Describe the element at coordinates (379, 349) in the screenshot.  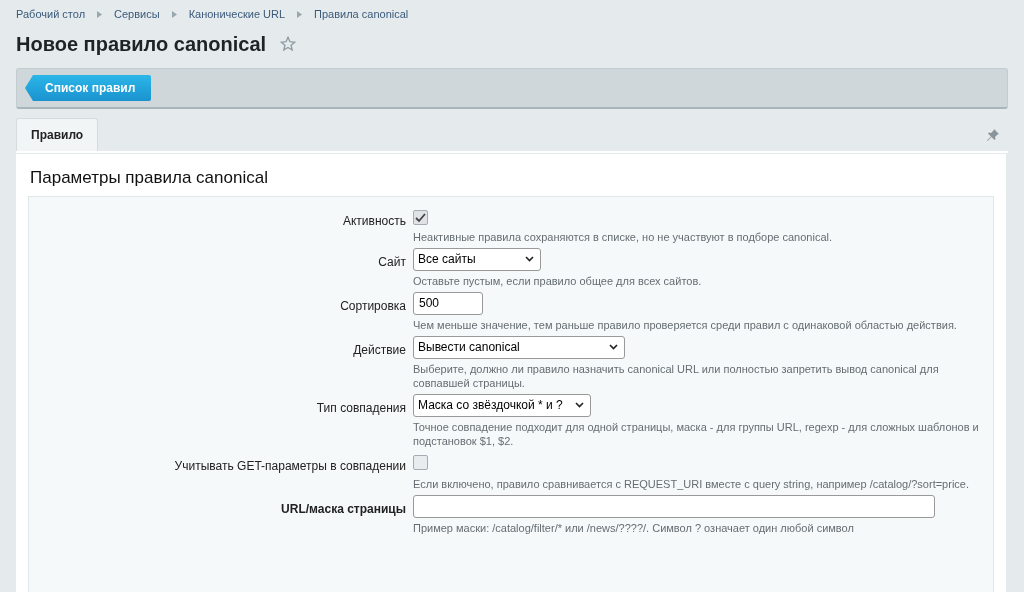
I see `field-label: Действие` at that location.